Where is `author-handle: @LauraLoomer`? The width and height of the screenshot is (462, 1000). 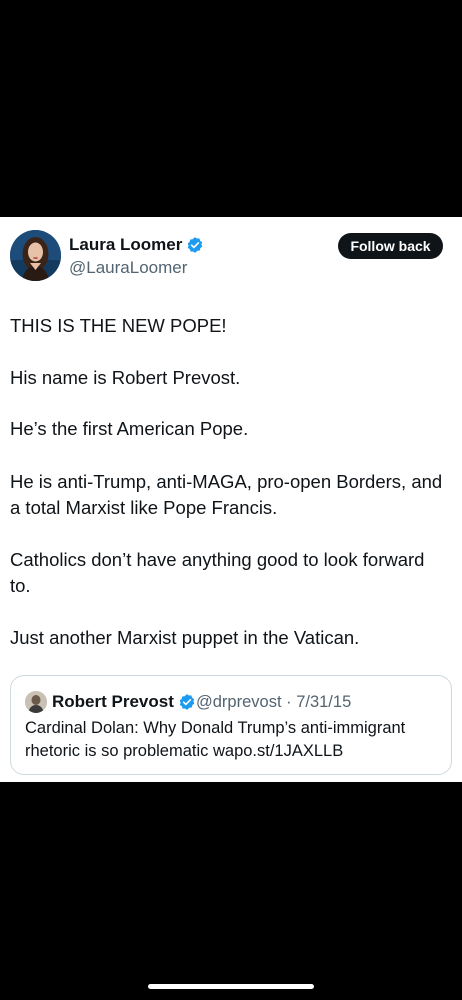 author-handle: @LauraLoomer is located at coordinates (128, 268).